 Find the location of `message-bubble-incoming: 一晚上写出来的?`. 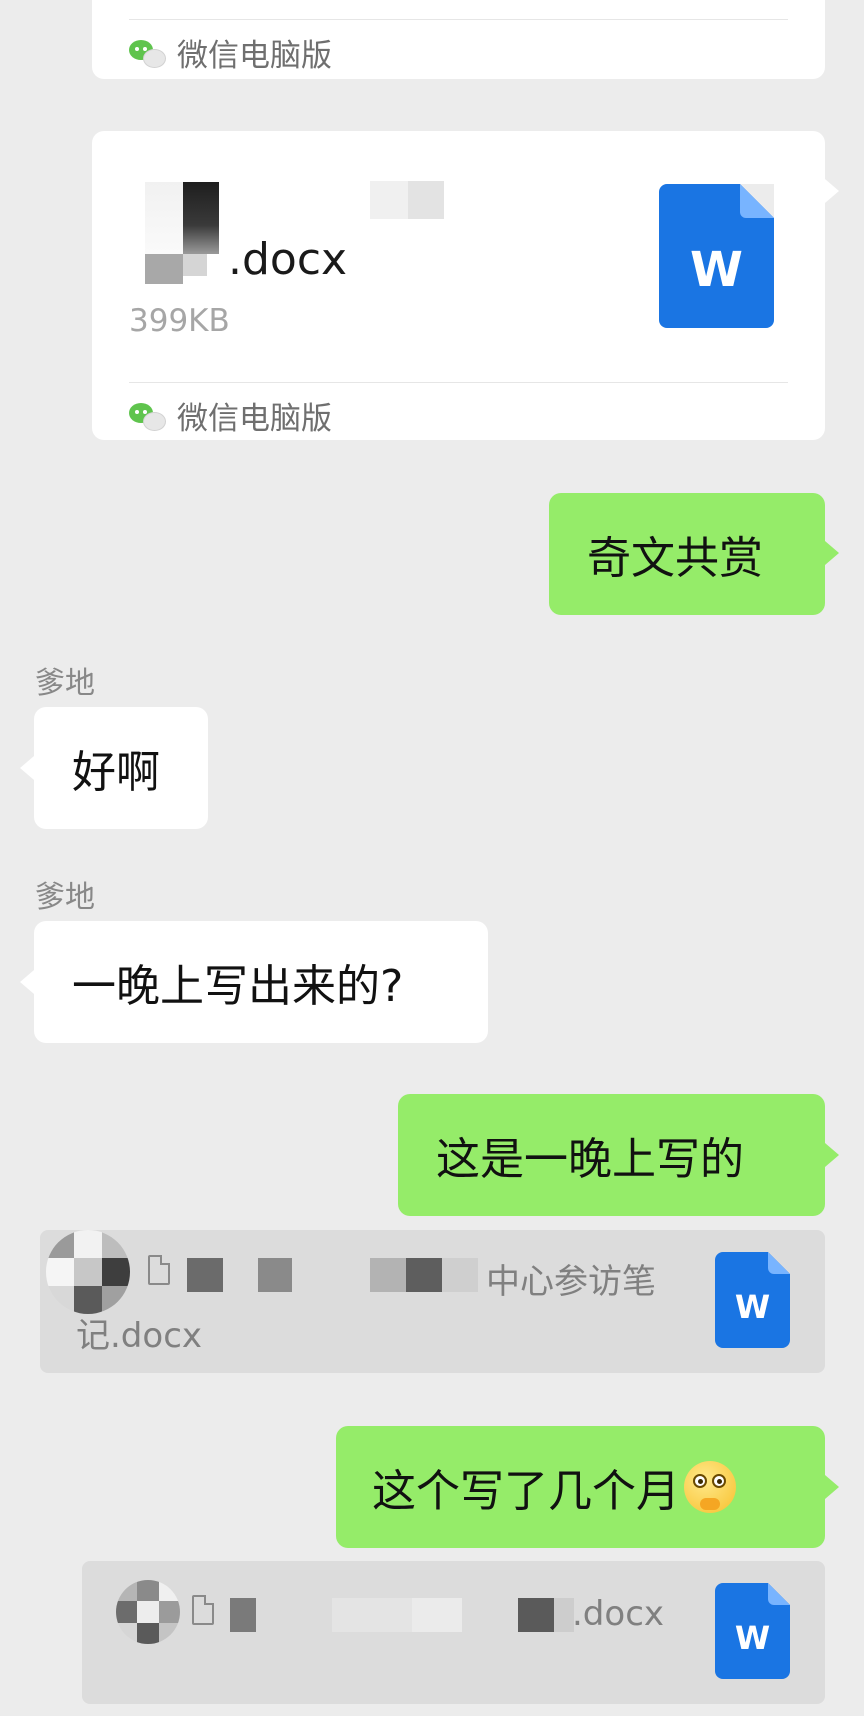

message-bubble-incoming: 一晚上写出来的? is located at coordinates (261, 982).